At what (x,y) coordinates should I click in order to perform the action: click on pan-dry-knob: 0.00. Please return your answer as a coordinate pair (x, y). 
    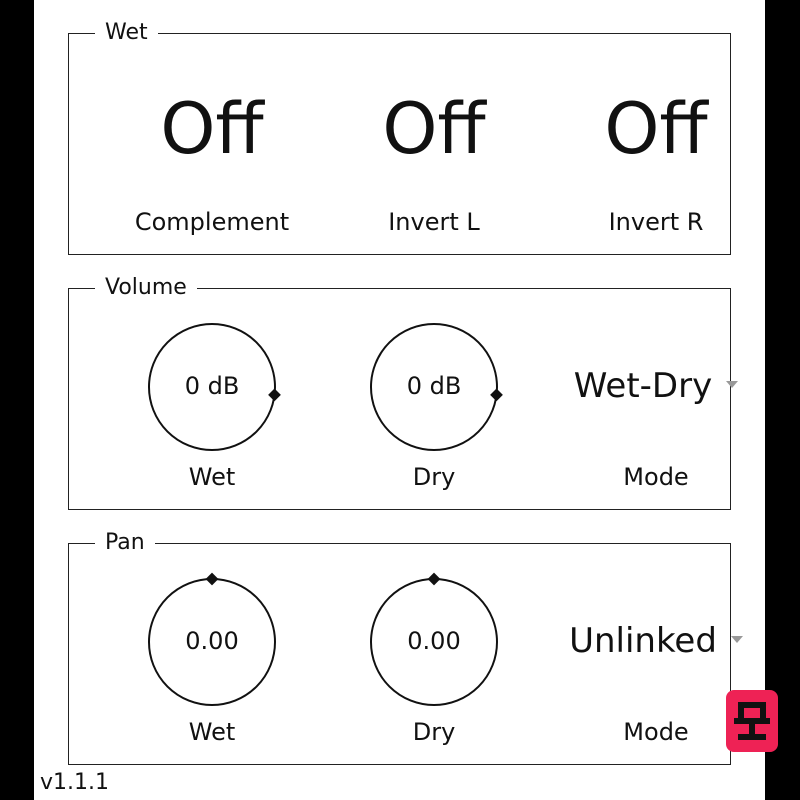
    Looking at the image, I should click on (434, 642).